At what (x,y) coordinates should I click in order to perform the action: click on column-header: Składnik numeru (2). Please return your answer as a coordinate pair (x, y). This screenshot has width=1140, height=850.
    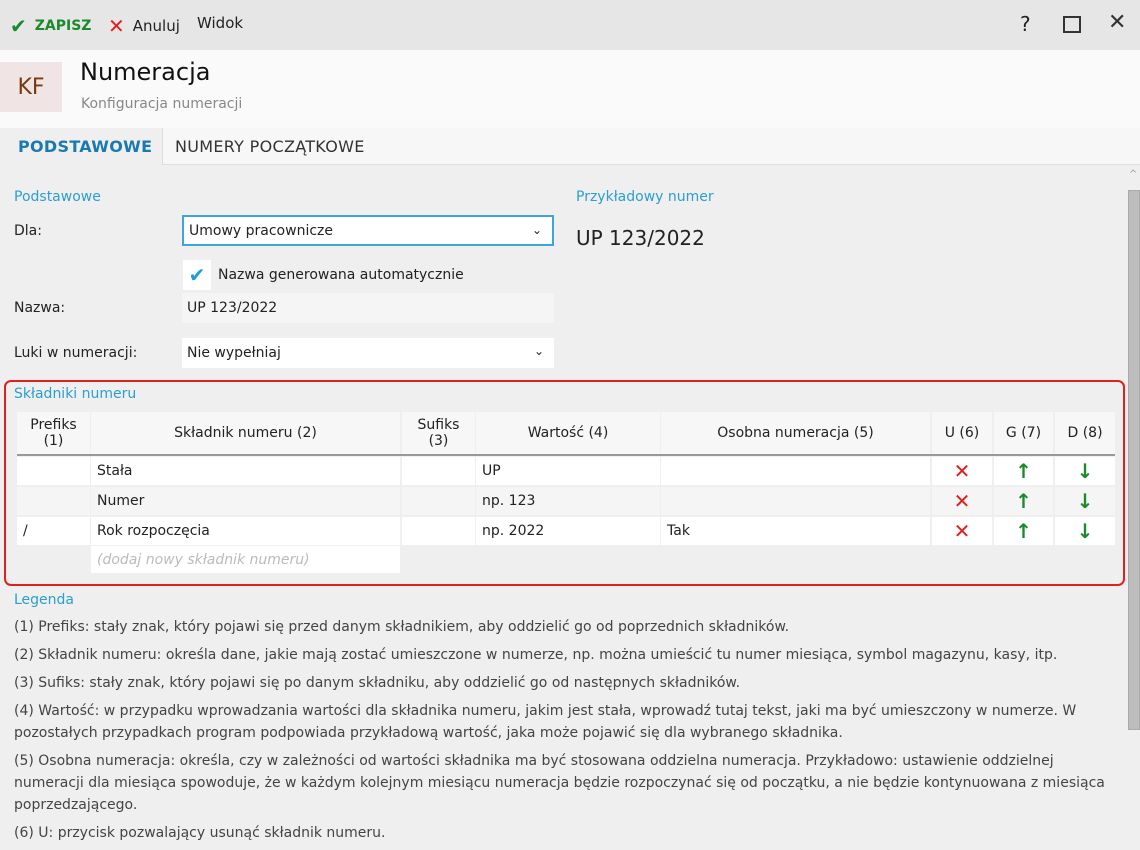
    Looking at the image, I should click on (245, 433).